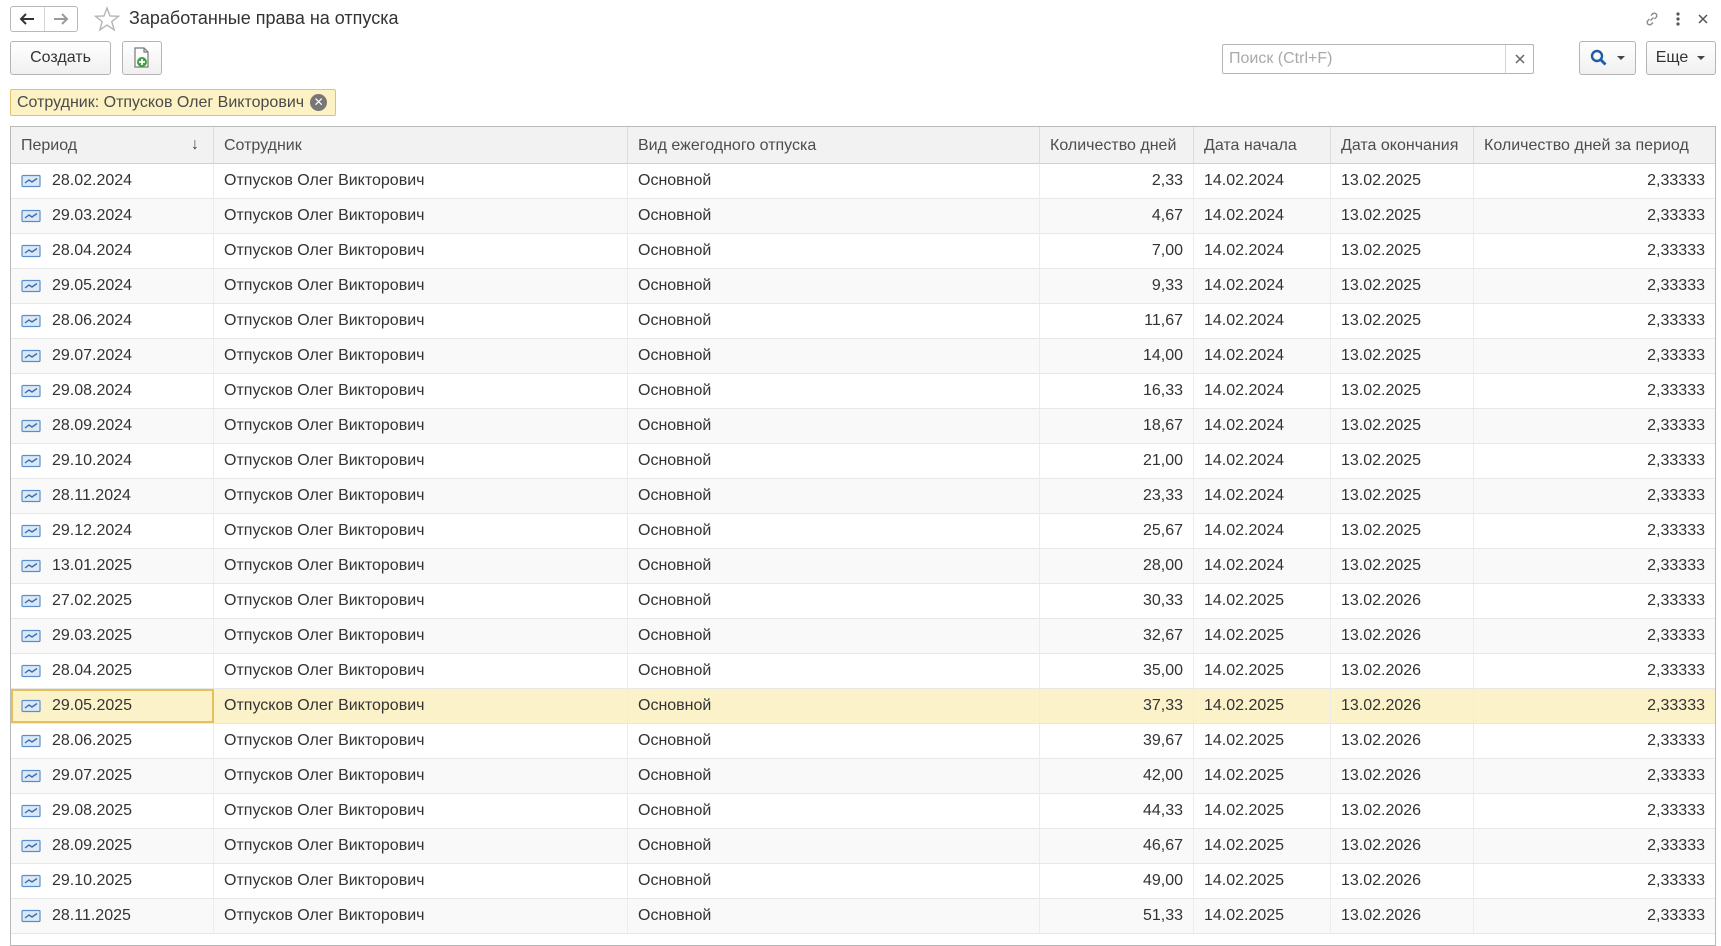 This screenshot has width=1721, height=946. I want to click on column-header-period: Период ↓, so click(112, 145).